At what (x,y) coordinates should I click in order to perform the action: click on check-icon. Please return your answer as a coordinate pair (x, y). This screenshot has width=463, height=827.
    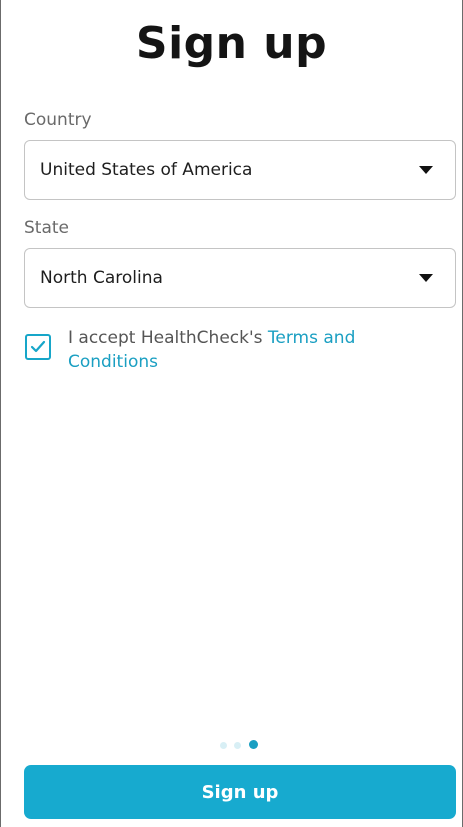
    Looking at the image, I should click on (38, 346).